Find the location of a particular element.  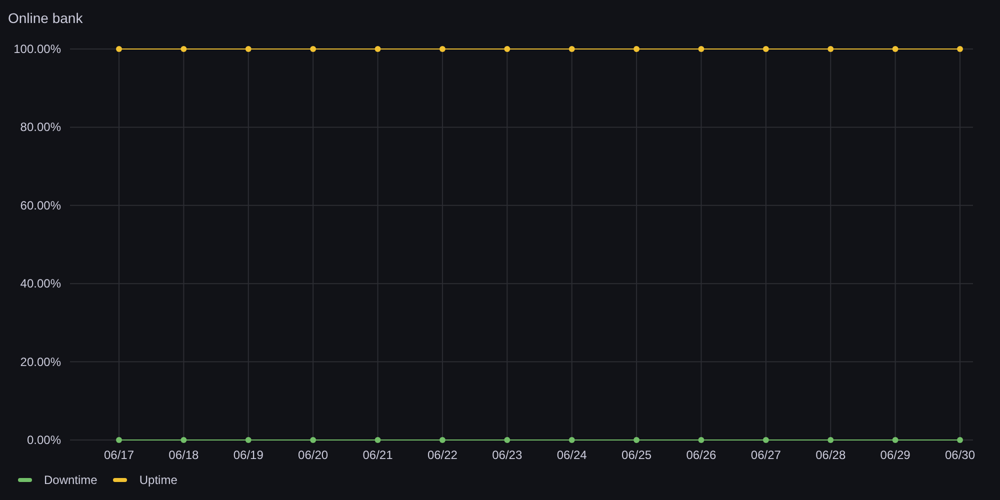

axis-label: 06/30 is located at coordinates (960, 455).